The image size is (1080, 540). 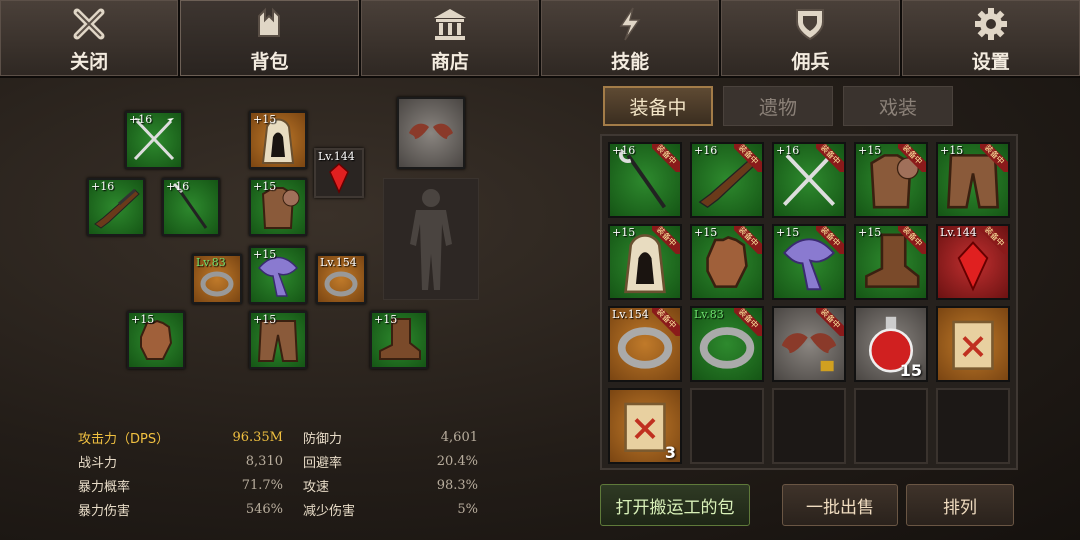 I want to click on nav-label: 设置, so click(x=990, y=62).